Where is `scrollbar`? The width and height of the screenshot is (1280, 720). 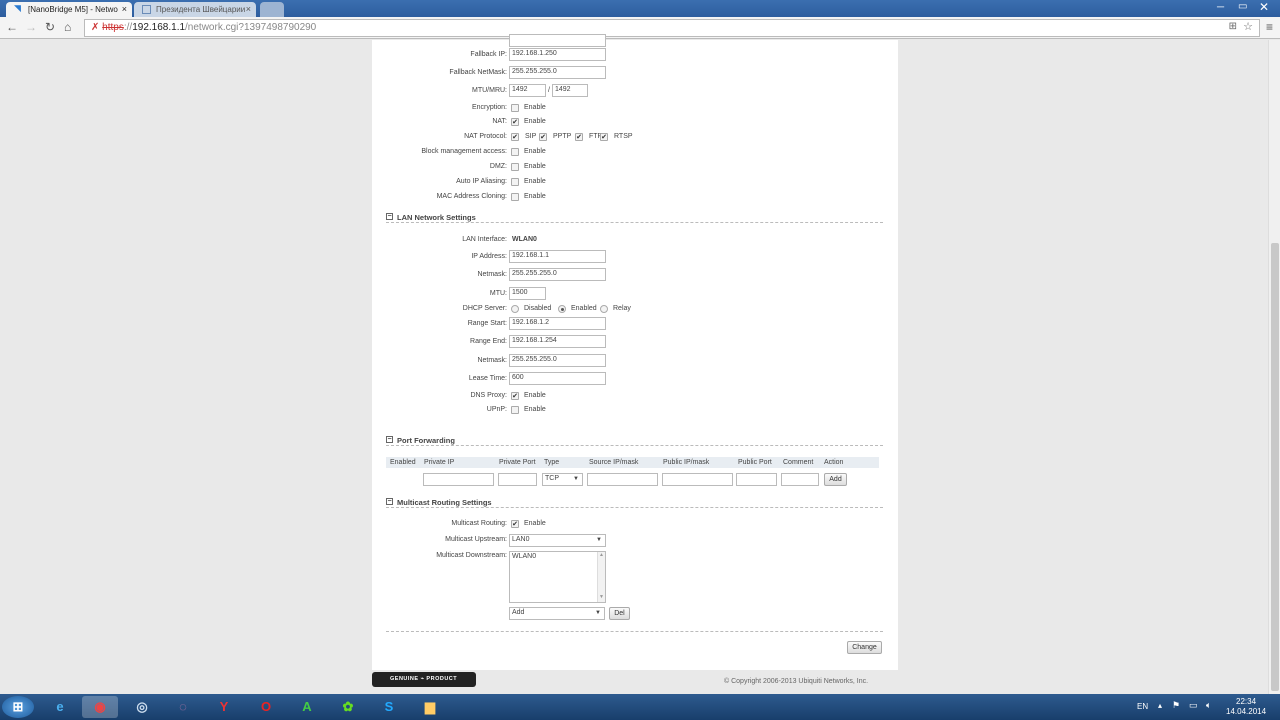 scrollbar is located at coordinates (1274, 367).